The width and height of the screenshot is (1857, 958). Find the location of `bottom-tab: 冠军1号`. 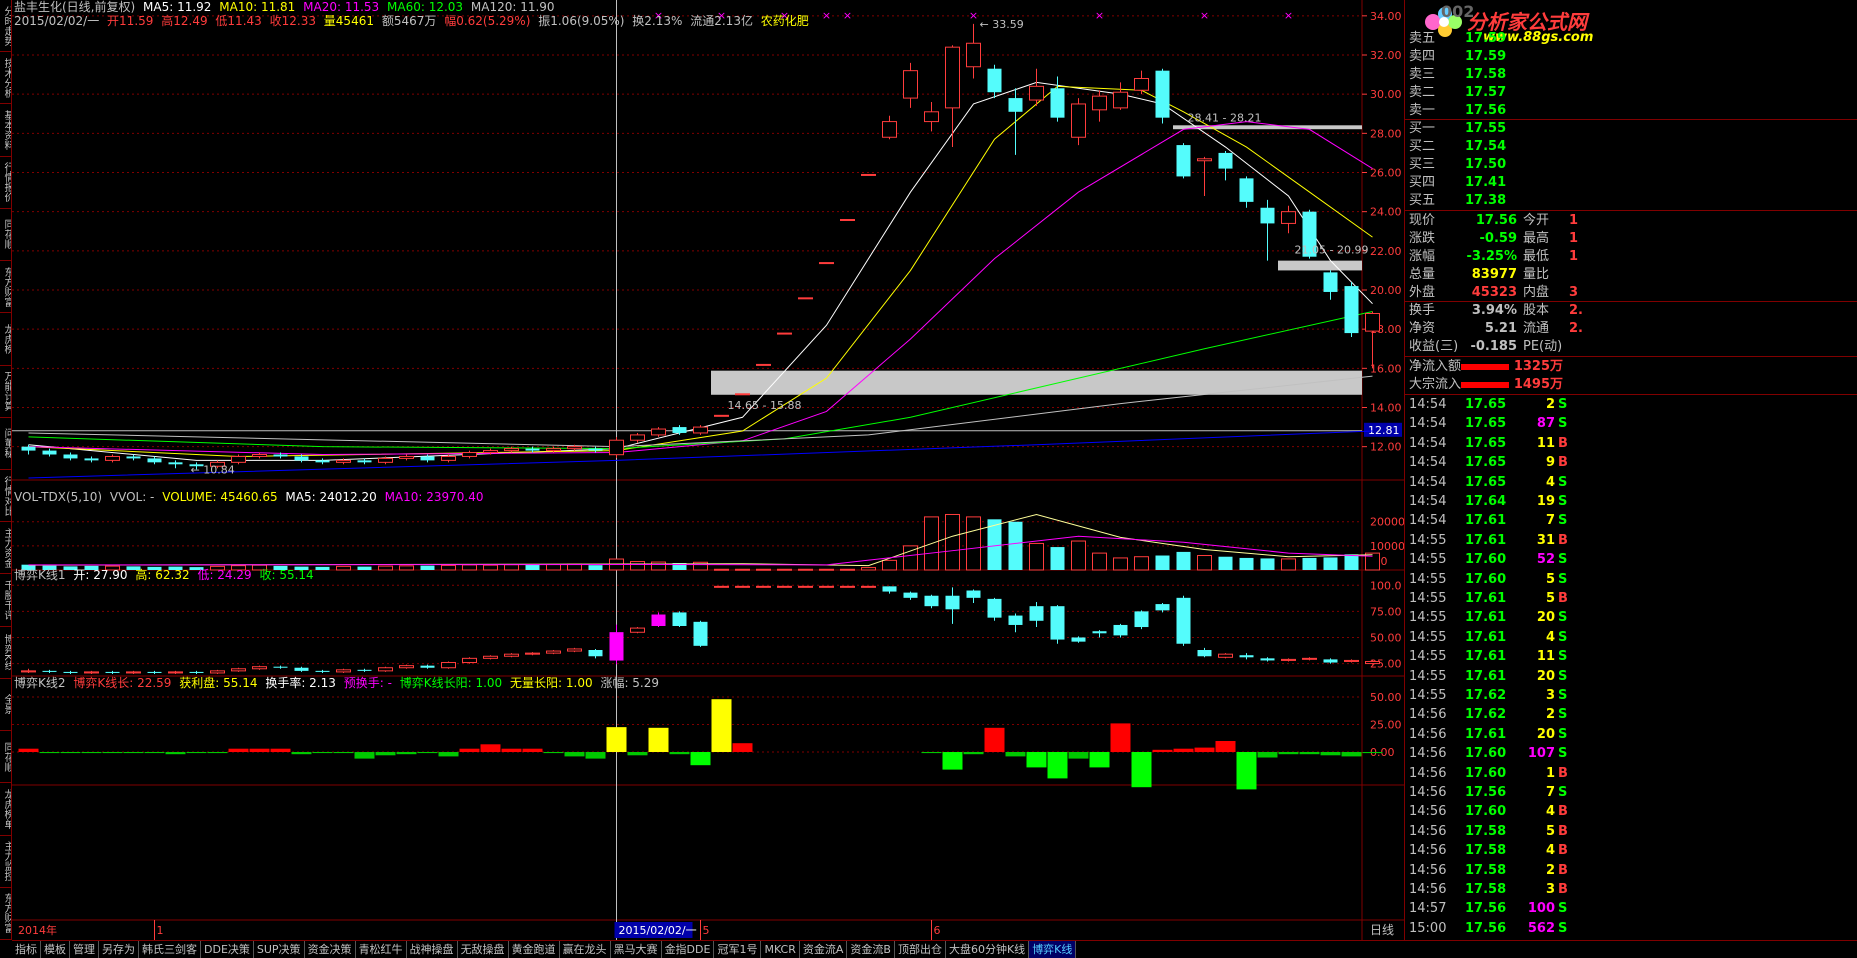

bottom-tab: 冠军1号 is located at coordinates (738, 949).